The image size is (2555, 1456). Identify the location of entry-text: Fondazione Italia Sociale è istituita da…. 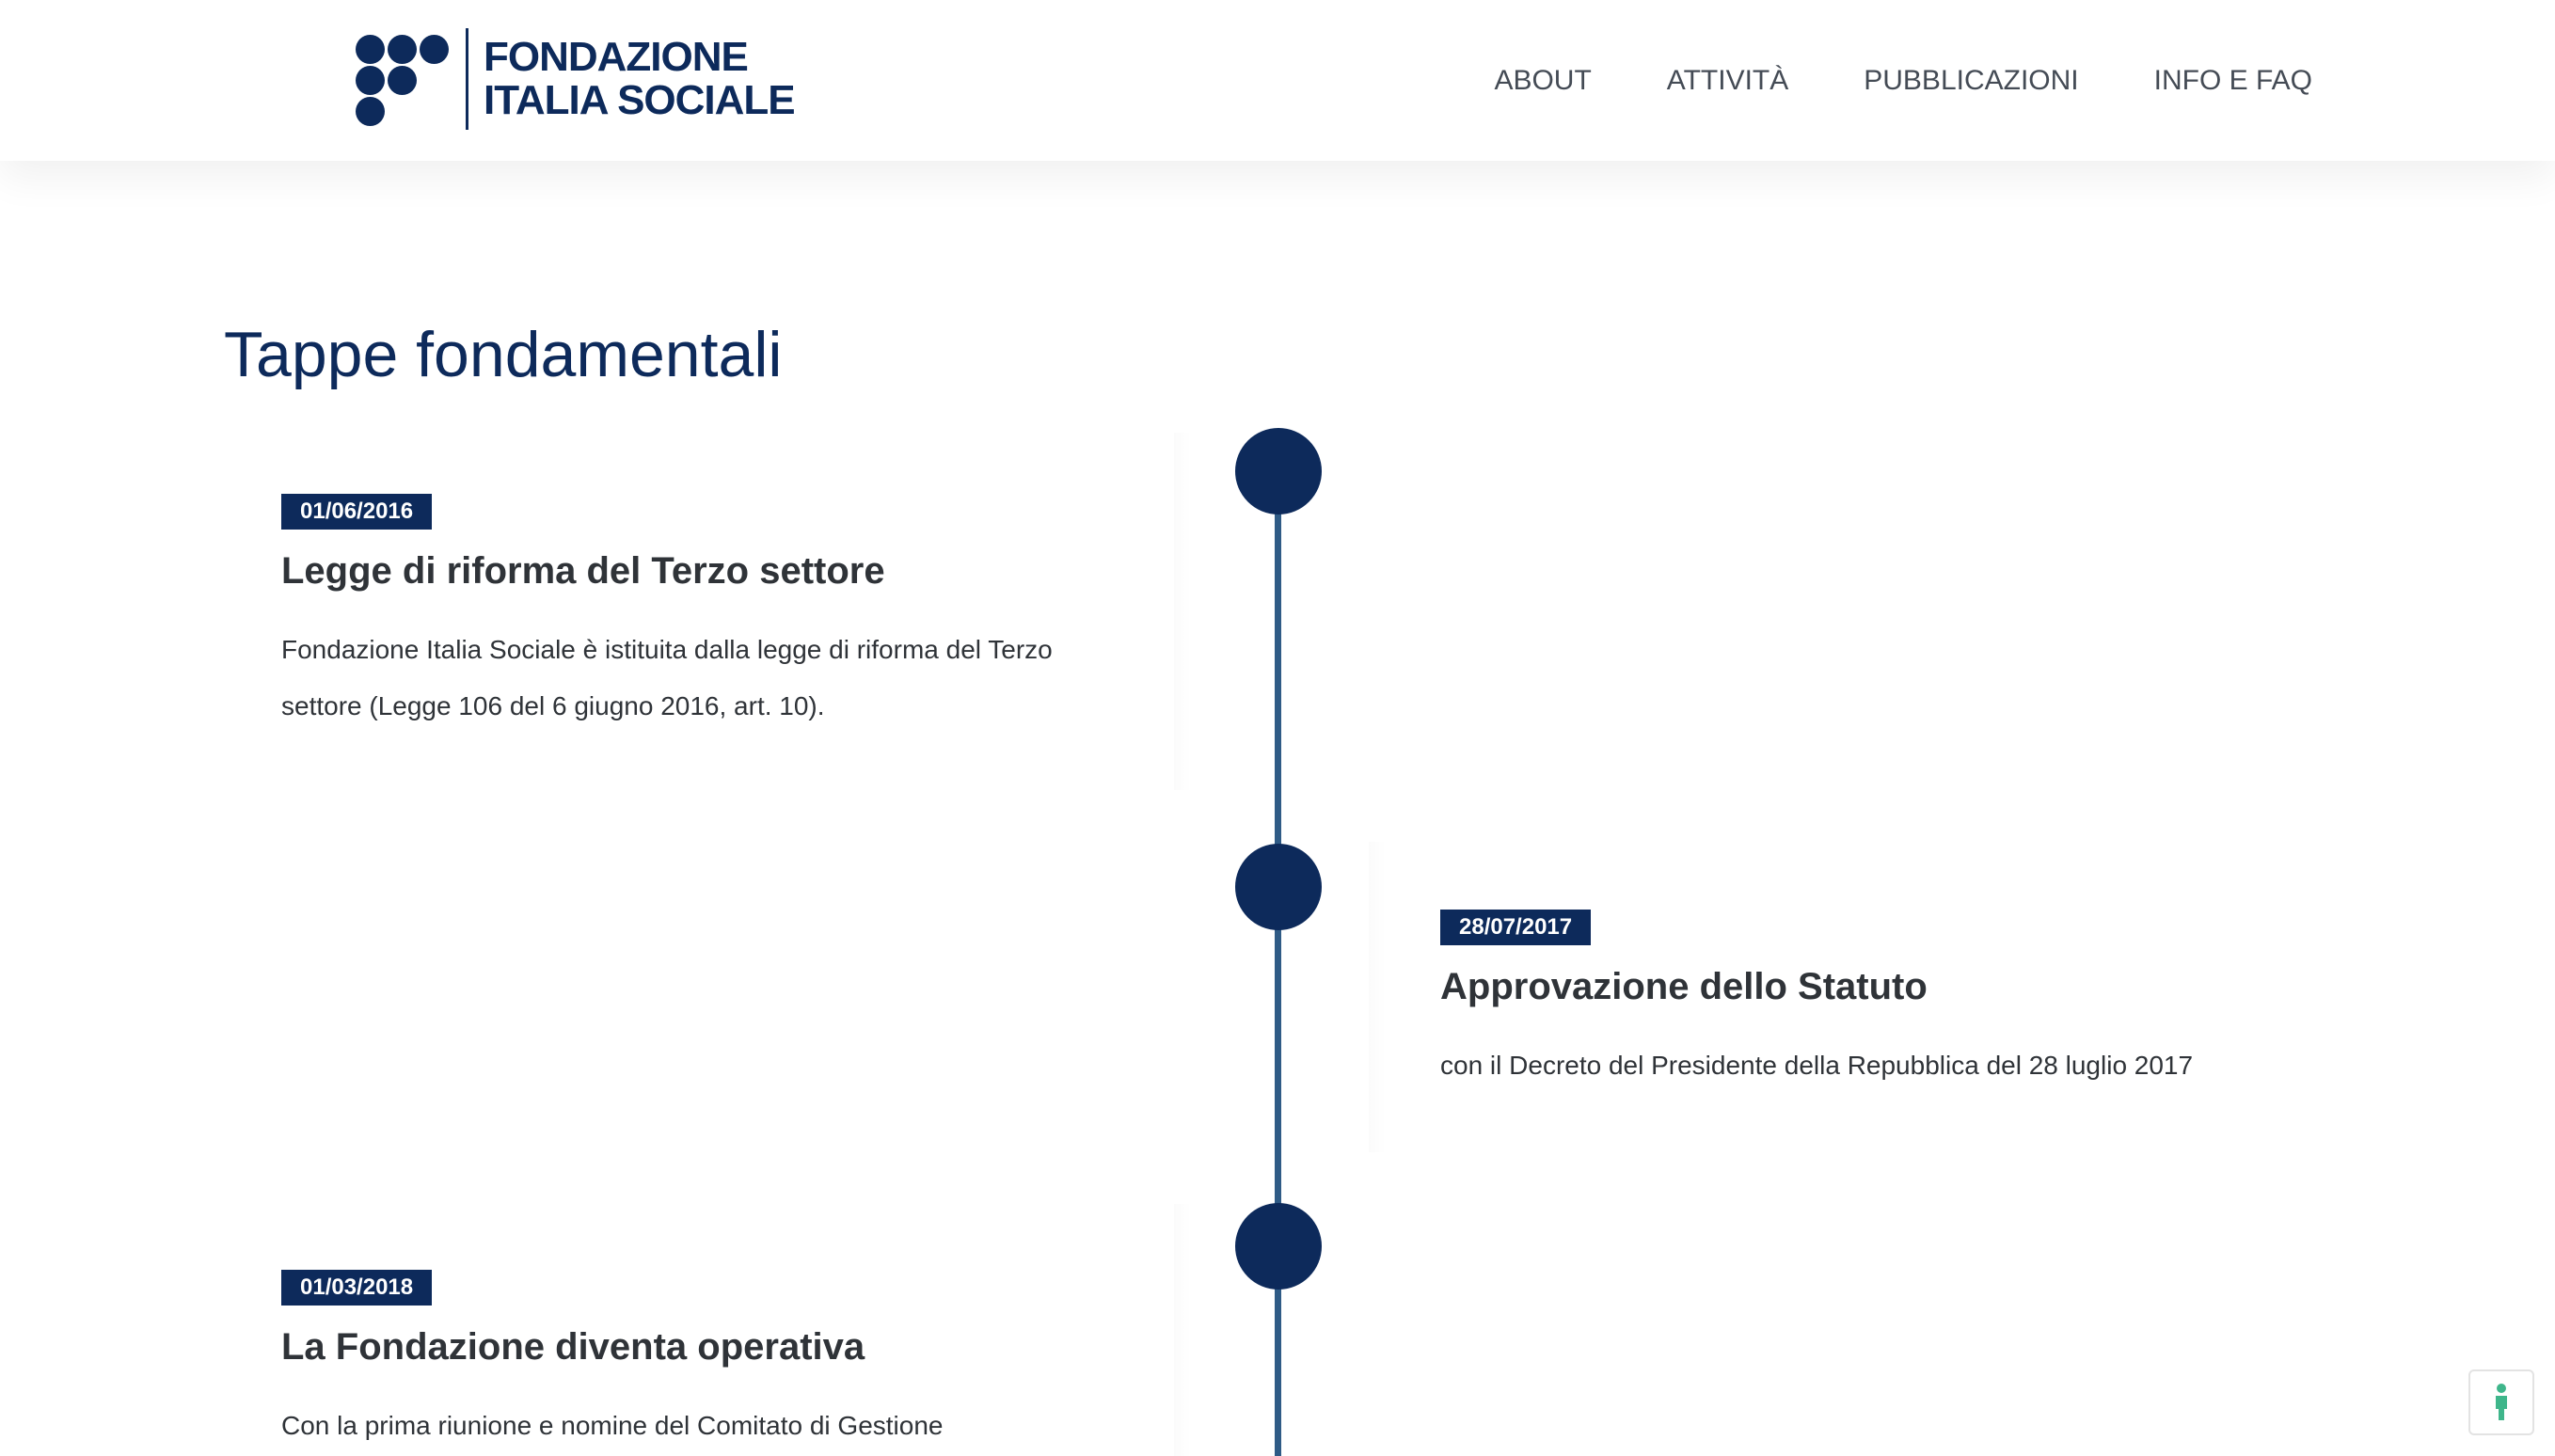
(667, 677).